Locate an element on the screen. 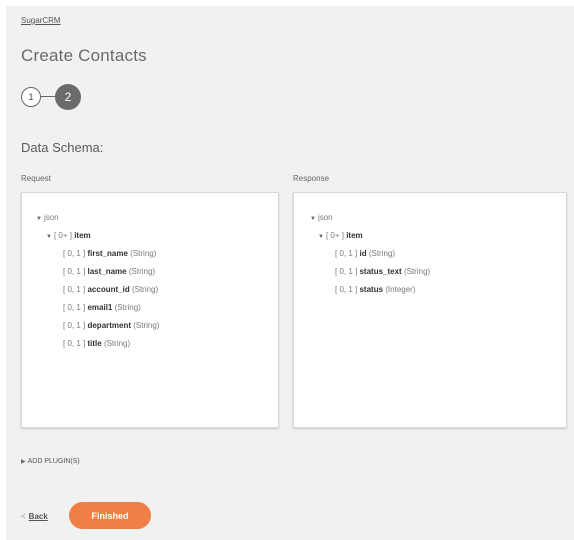 This screenshot has height=540, width=574. add-plugins-toggle: ▶ ADD PLUGIN(S) is located at coordinates (50, 461).